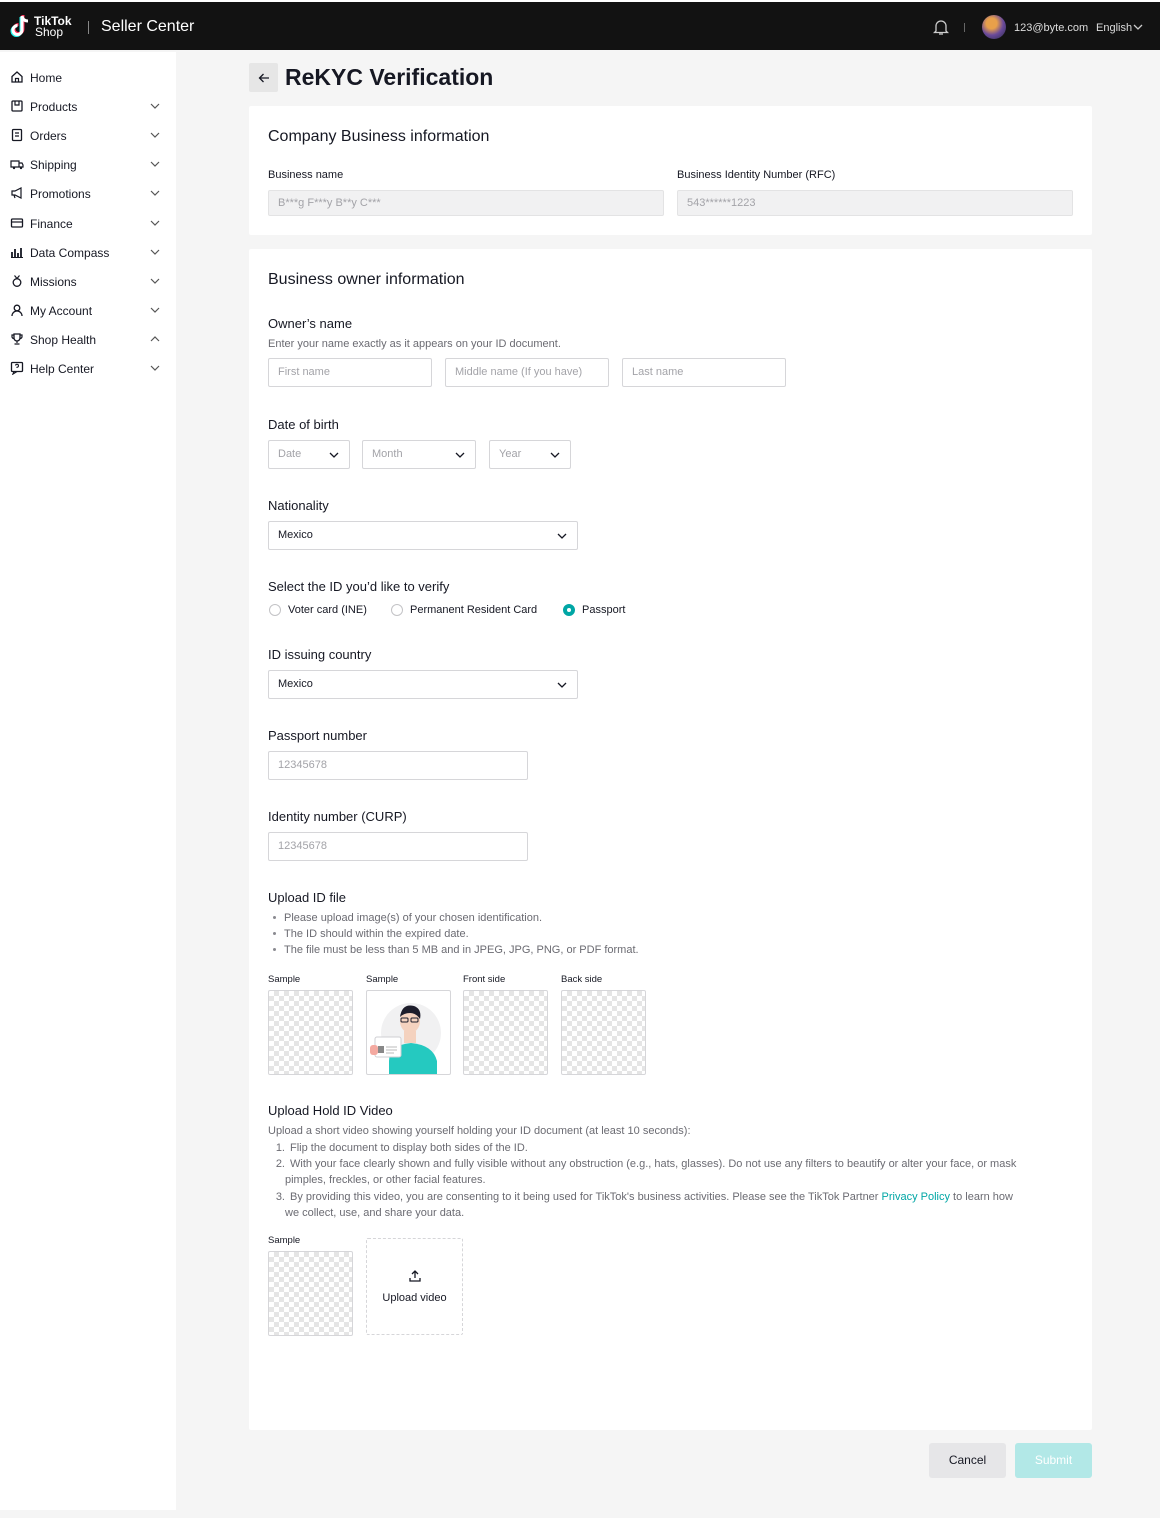 The image size is (1160, 1518). What do you see at coordinates (284, 1240) in the screenshot?
I see `video-sample-label: Sample` at bounding box center [284, 1240].